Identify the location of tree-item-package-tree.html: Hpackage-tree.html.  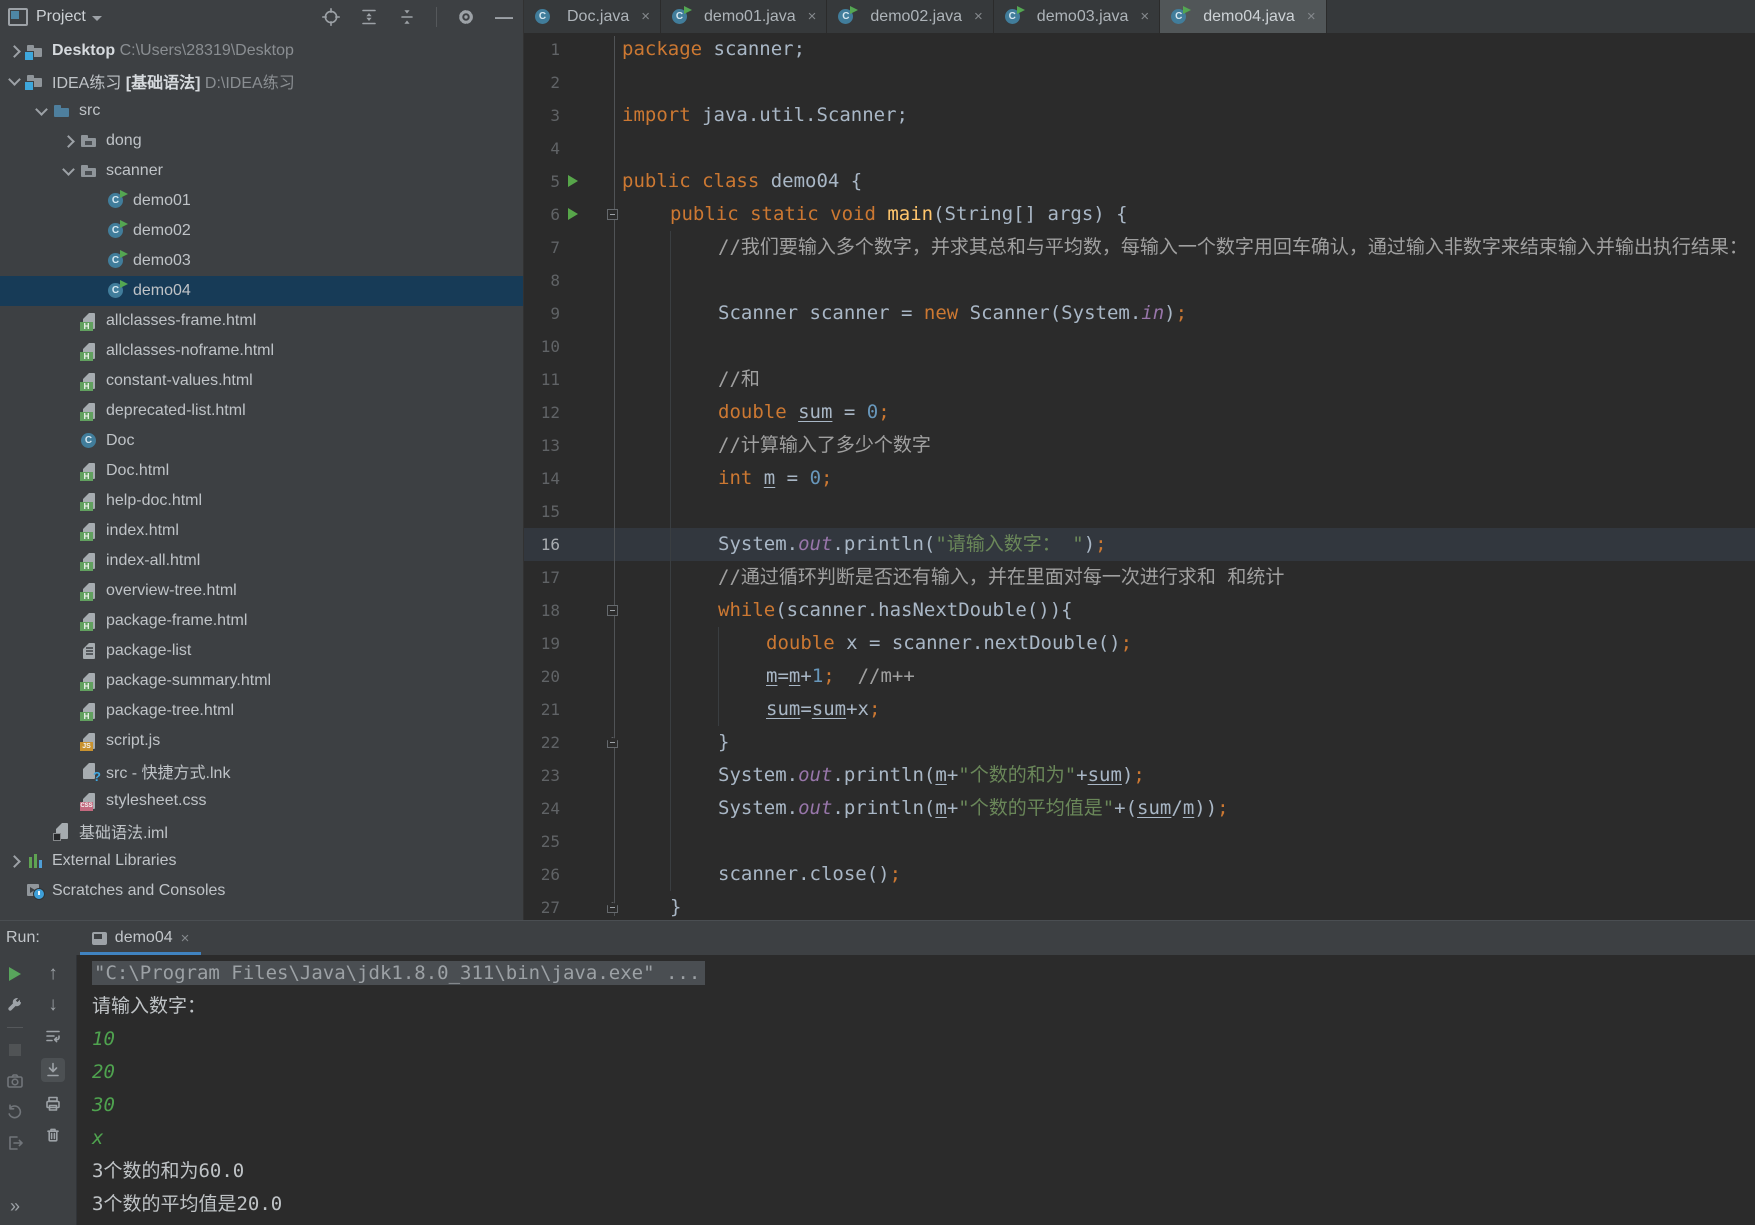
(261, 711).